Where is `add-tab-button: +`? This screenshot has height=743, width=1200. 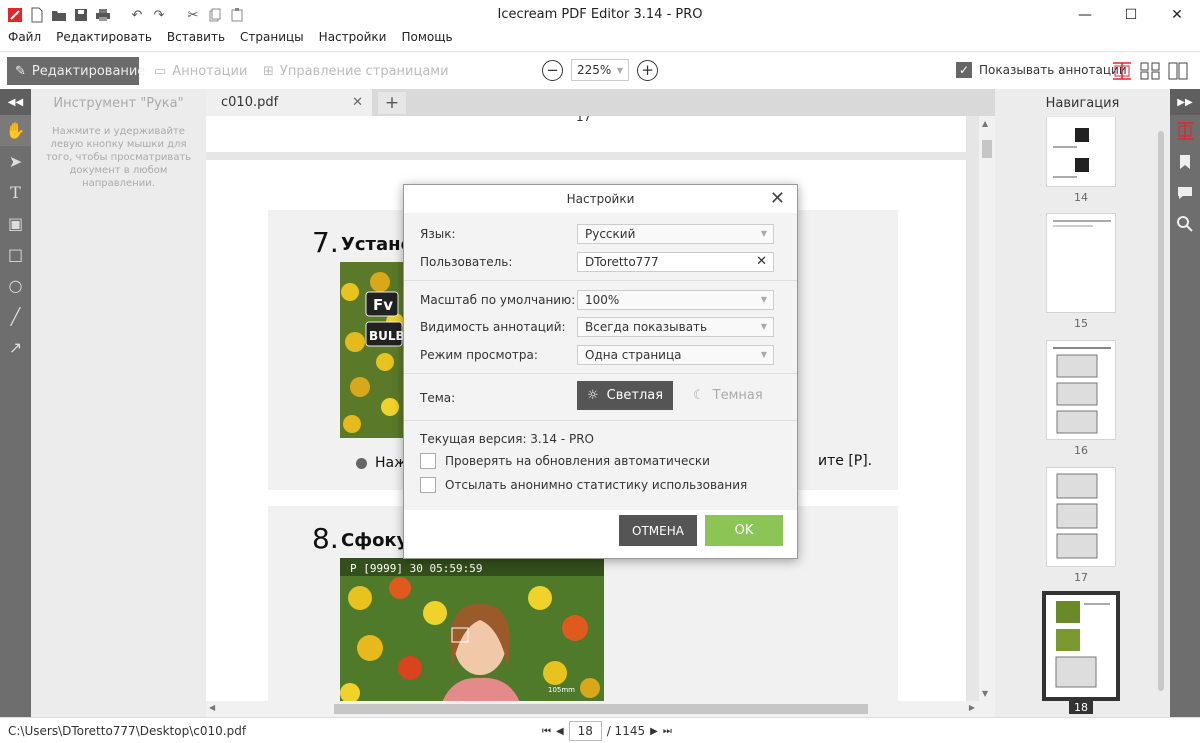
add-tab-button: + is located at coordinates (392, 103).